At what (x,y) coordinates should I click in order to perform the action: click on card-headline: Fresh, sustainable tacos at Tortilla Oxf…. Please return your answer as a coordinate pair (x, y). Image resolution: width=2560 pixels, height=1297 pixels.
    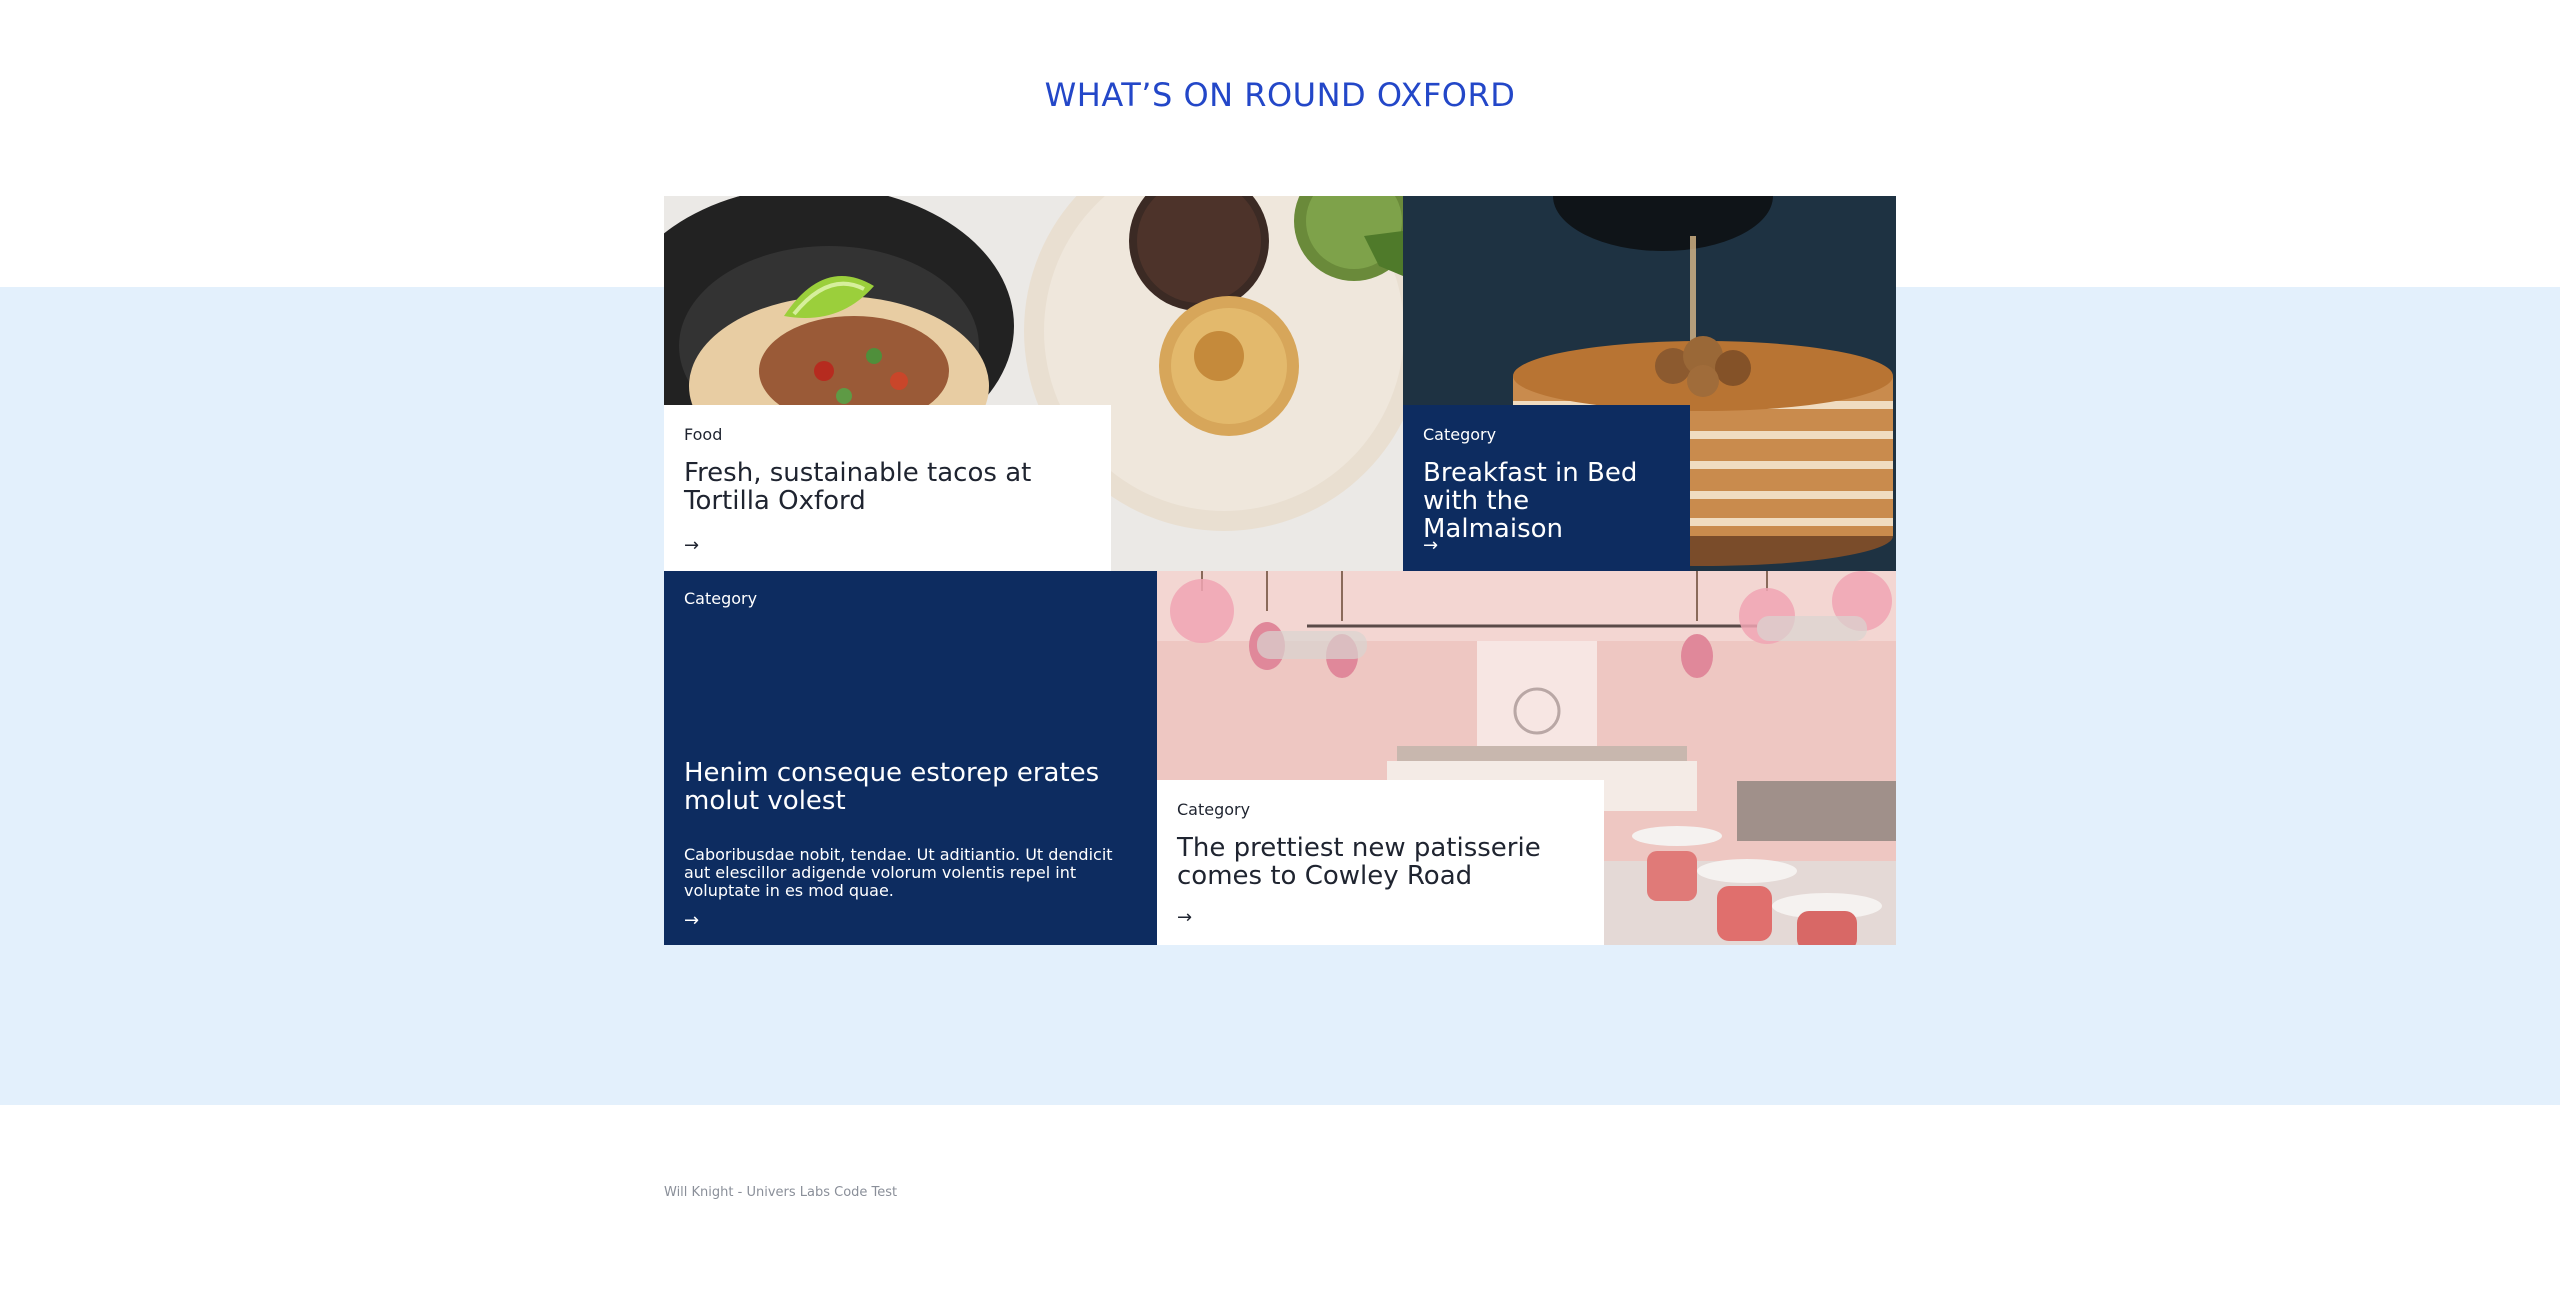
    Looking at the image, I should click on (887, 487).